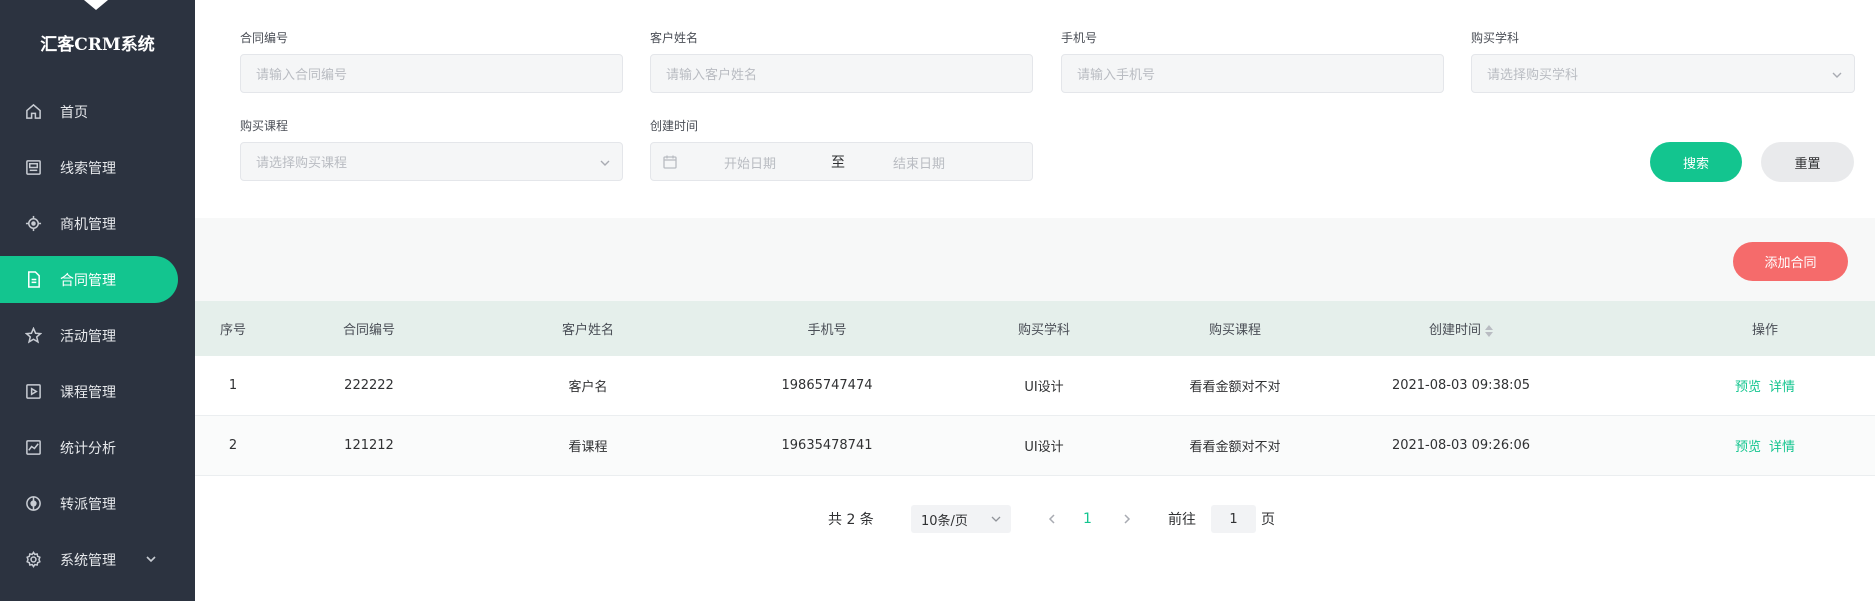 The height and width of the screenshot is (601, 1875). What do you see at coordinates (33, 112) in the screenshot?
I see `home-icon` at bounding box center [33, 112].